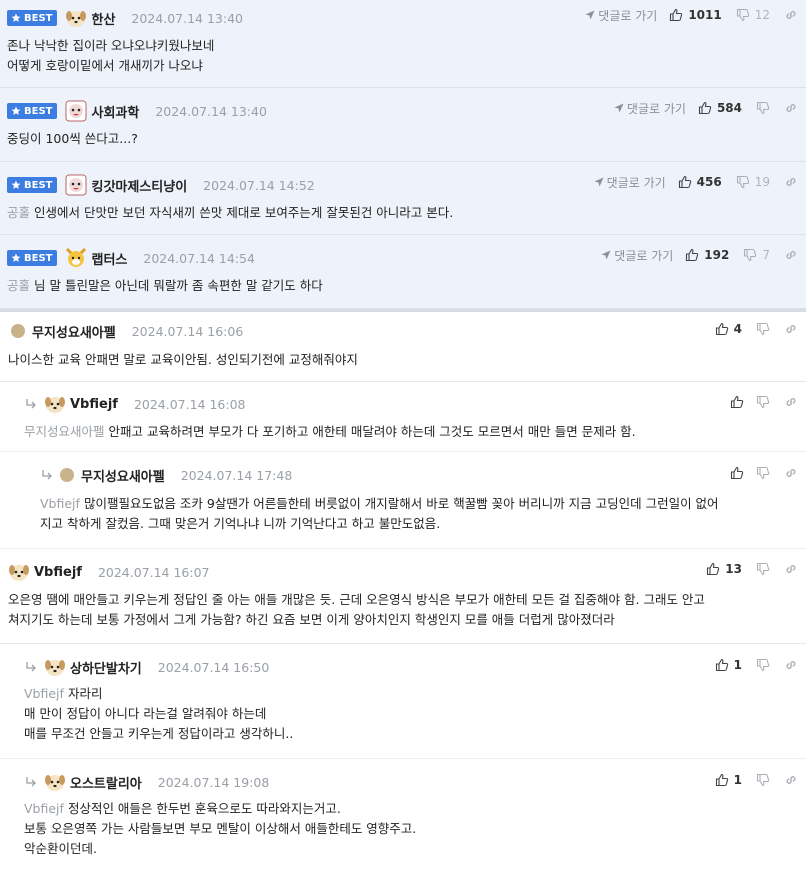  Describe the element at coordinates (766, 255) in the screenshot. I see `downvote-count: 7` at that location.